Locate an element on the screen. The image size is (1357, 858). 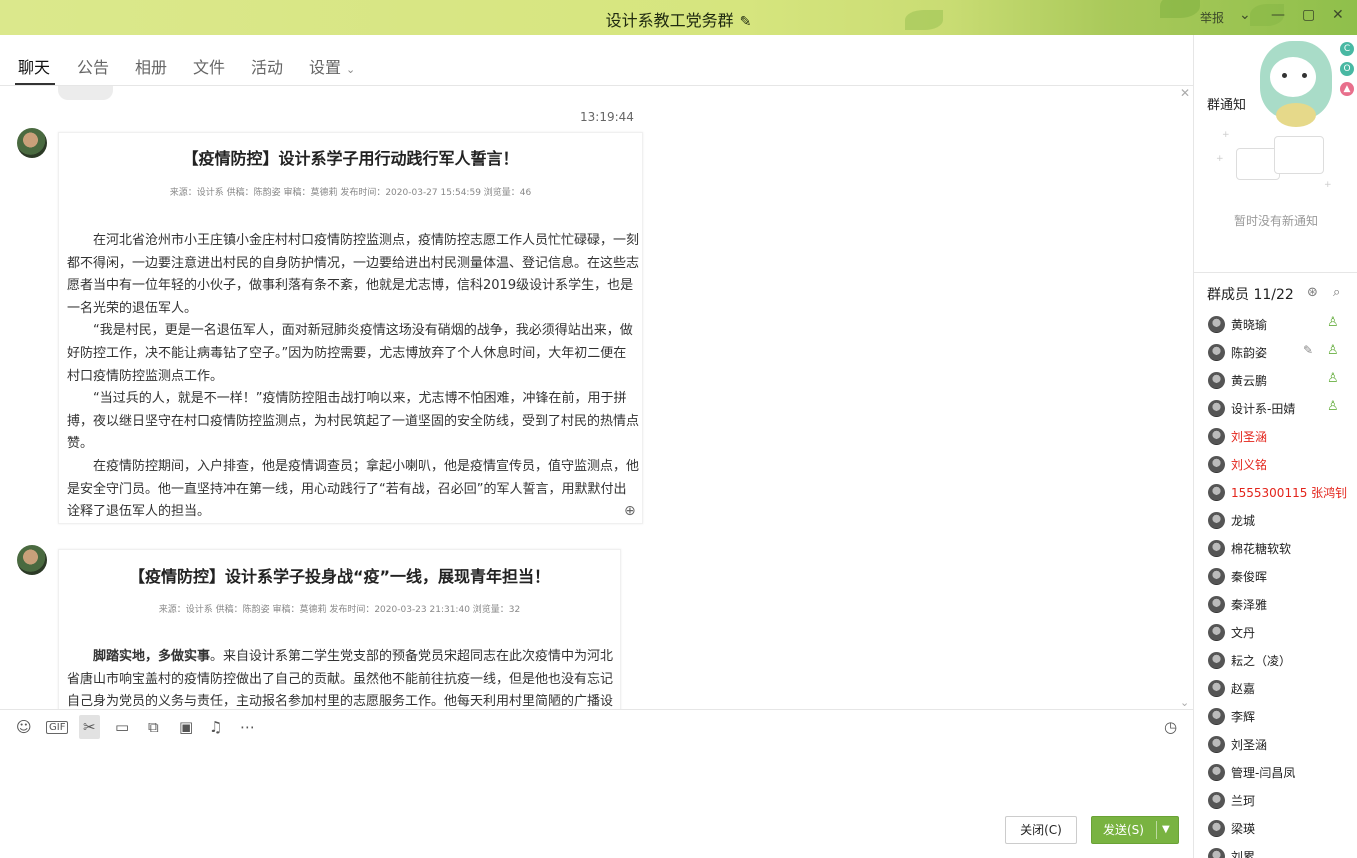
member-row: 刘义铭 is located at coordinates (1282, 465).